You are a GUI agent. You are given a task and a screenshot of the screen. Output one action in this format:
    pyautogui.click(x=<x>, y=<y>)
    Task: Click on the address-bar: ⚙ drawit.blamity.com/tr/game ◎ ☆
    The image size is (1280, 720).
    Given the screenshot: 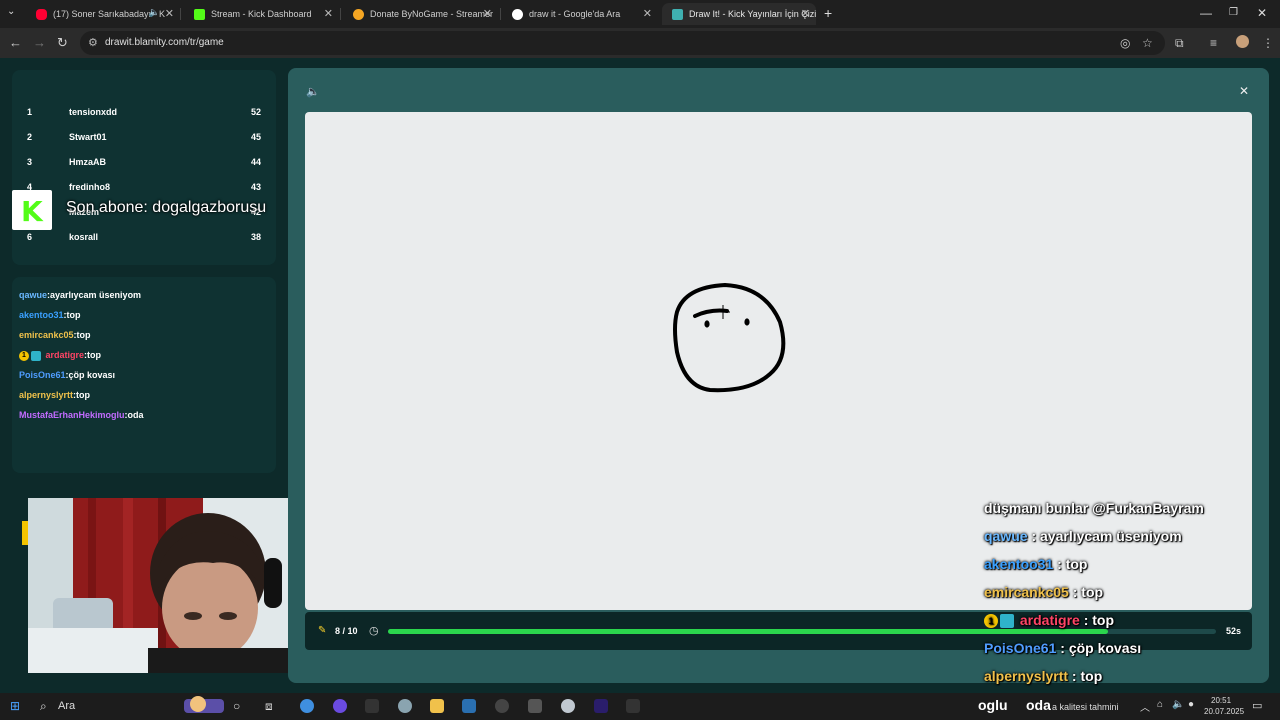 What is the action you would take?
    pyautogui.click(x=622, y=43)
    